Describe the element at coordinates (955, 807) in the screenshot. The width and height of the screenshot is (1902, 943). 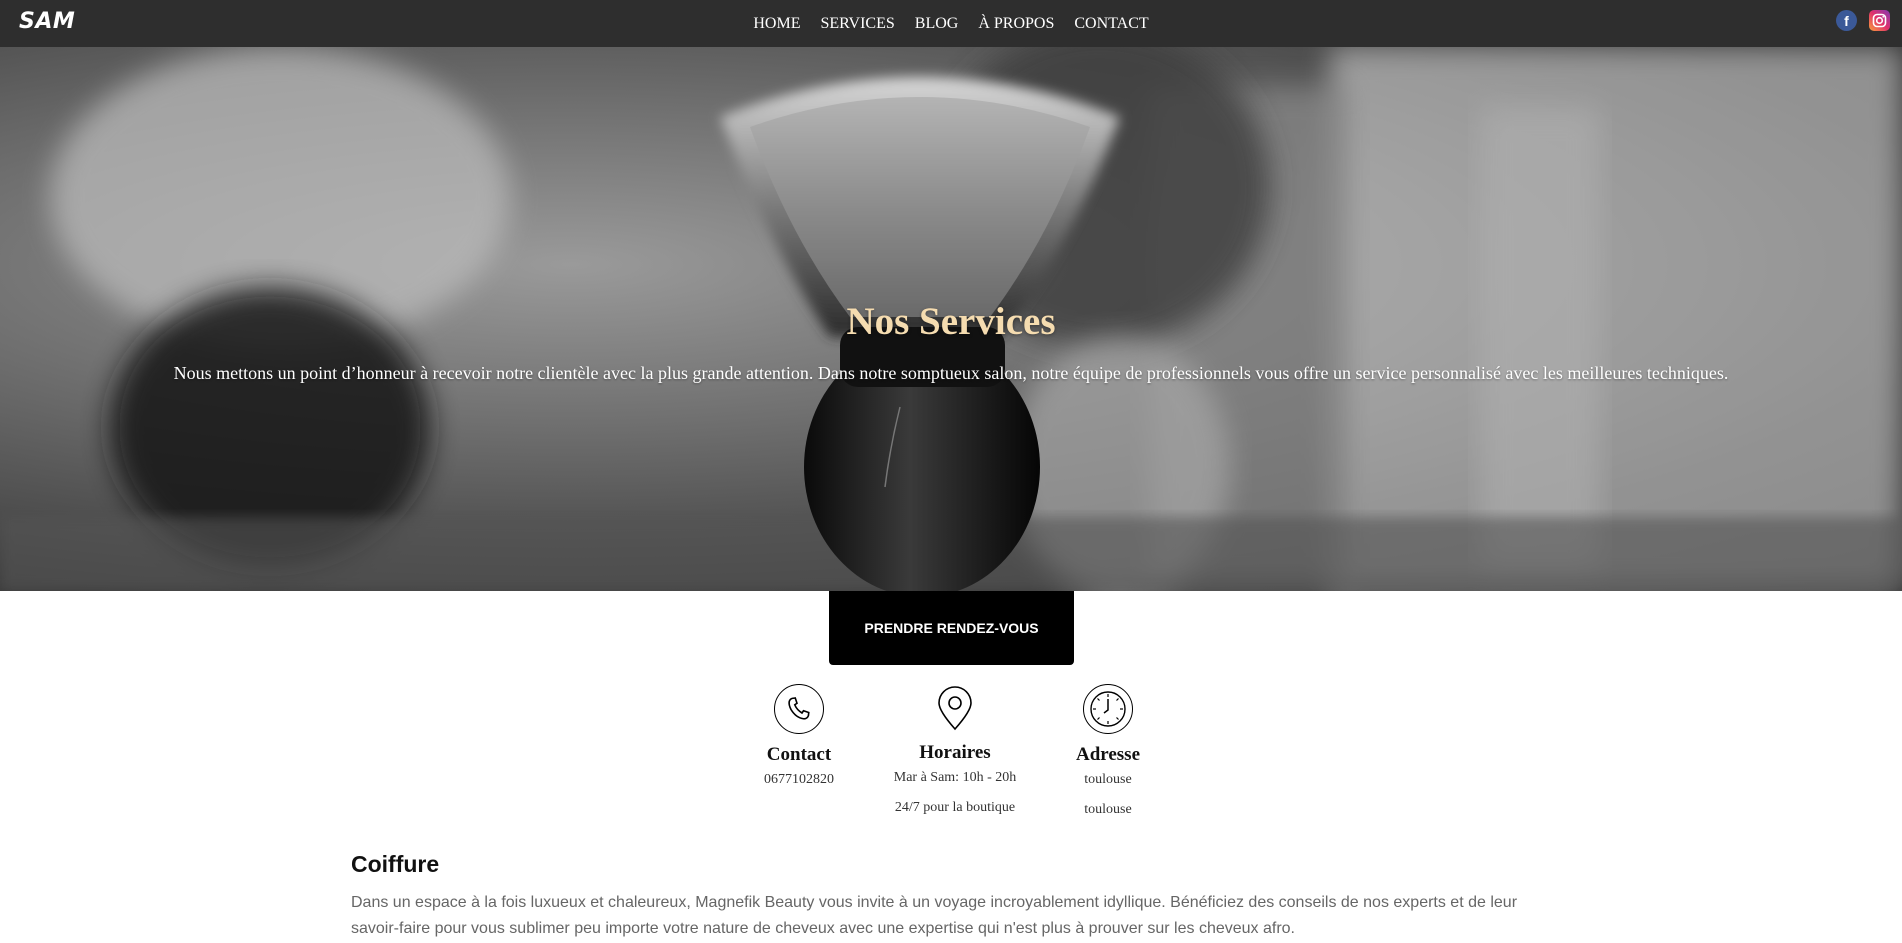
I see `horaires-line-2: 24/7 pour la boutique` at that location.